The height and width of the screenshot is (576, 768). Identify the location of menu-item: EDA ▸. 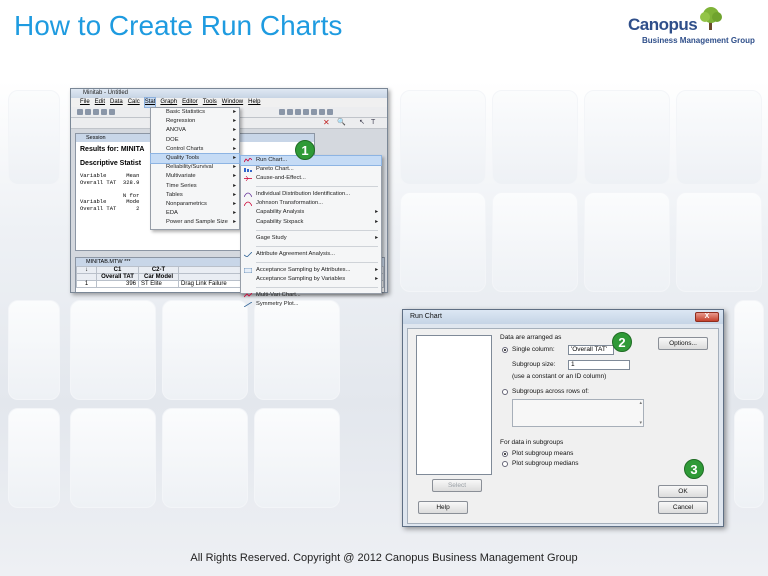
(195, 213).